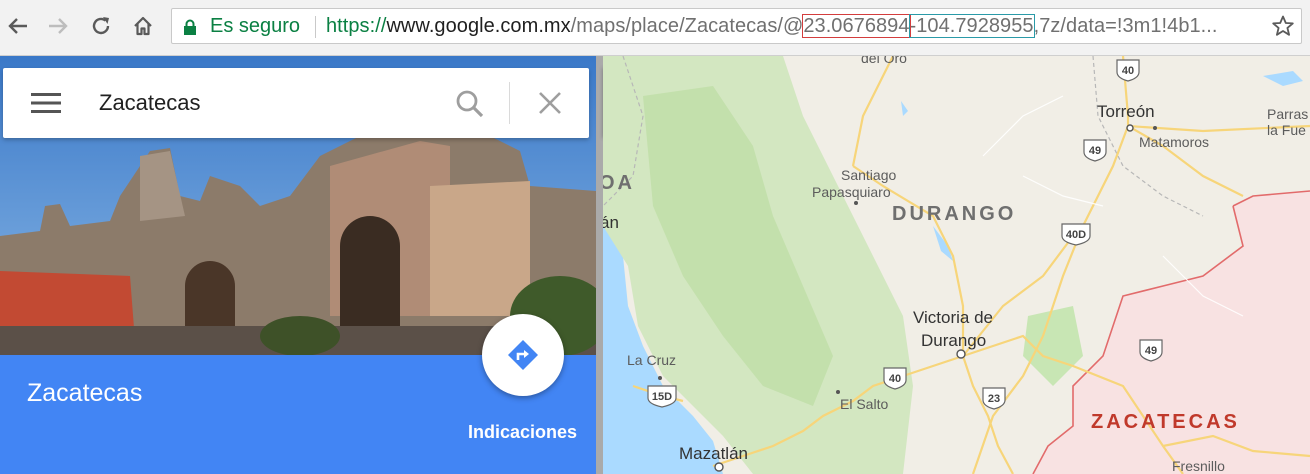 The width and height of the screenshot is (1310, 474). What do you see at coordinates (550, 103) in the screenshot?
I see `close-icon` at bounding box center [550, 103].